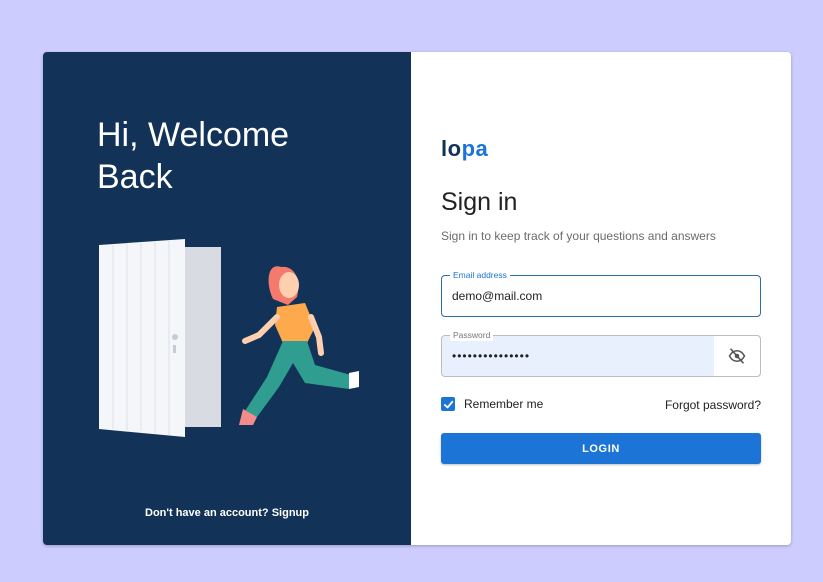 The width and height of the screenshot is (823, 582). What do you see at coordinates (475, 148) in the screenshot?
I see `logo-text-accent: pa` at bounding box center [475, 148].